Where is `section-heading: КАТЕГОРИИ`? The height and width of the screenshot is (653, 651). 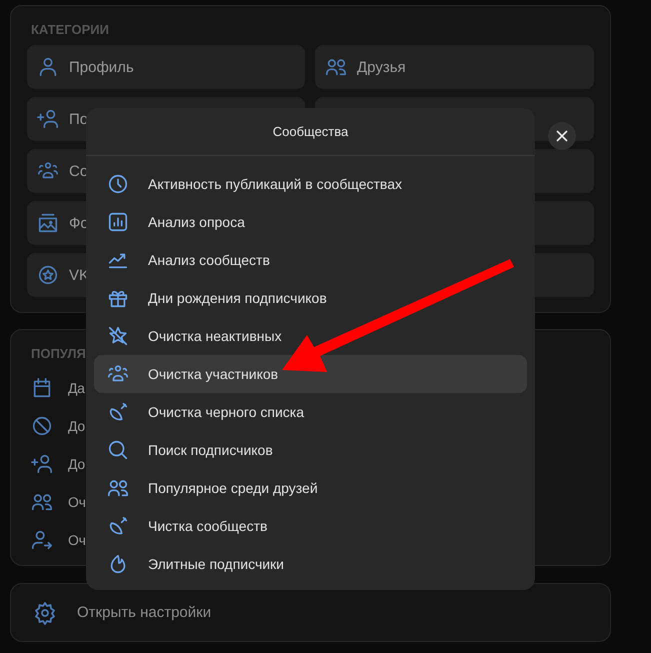
section-heading: КАТЕГОРИИ is located at coordinates (70, 30).